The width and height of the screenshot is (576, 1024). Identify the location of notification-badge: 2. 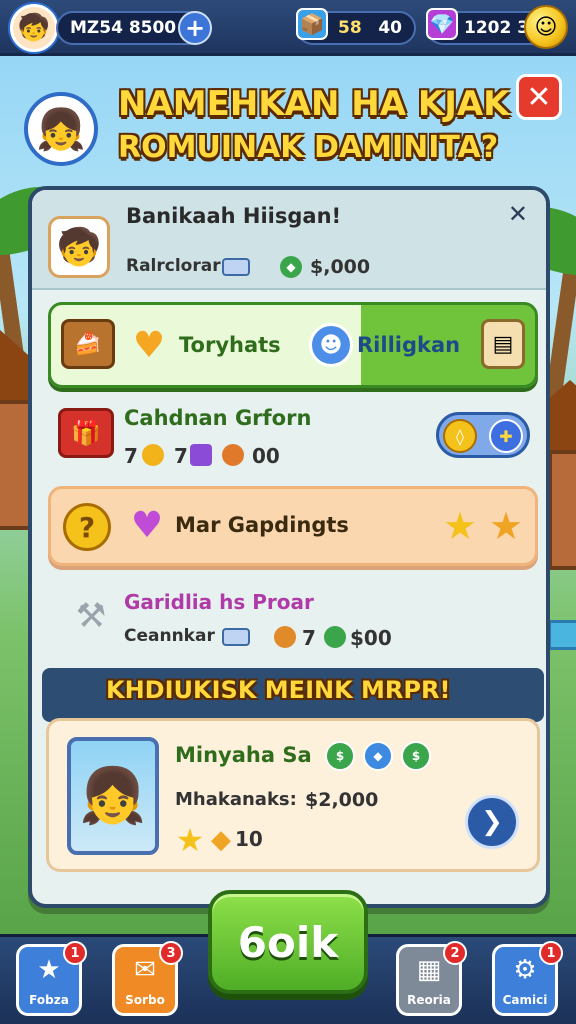
(455, 953).